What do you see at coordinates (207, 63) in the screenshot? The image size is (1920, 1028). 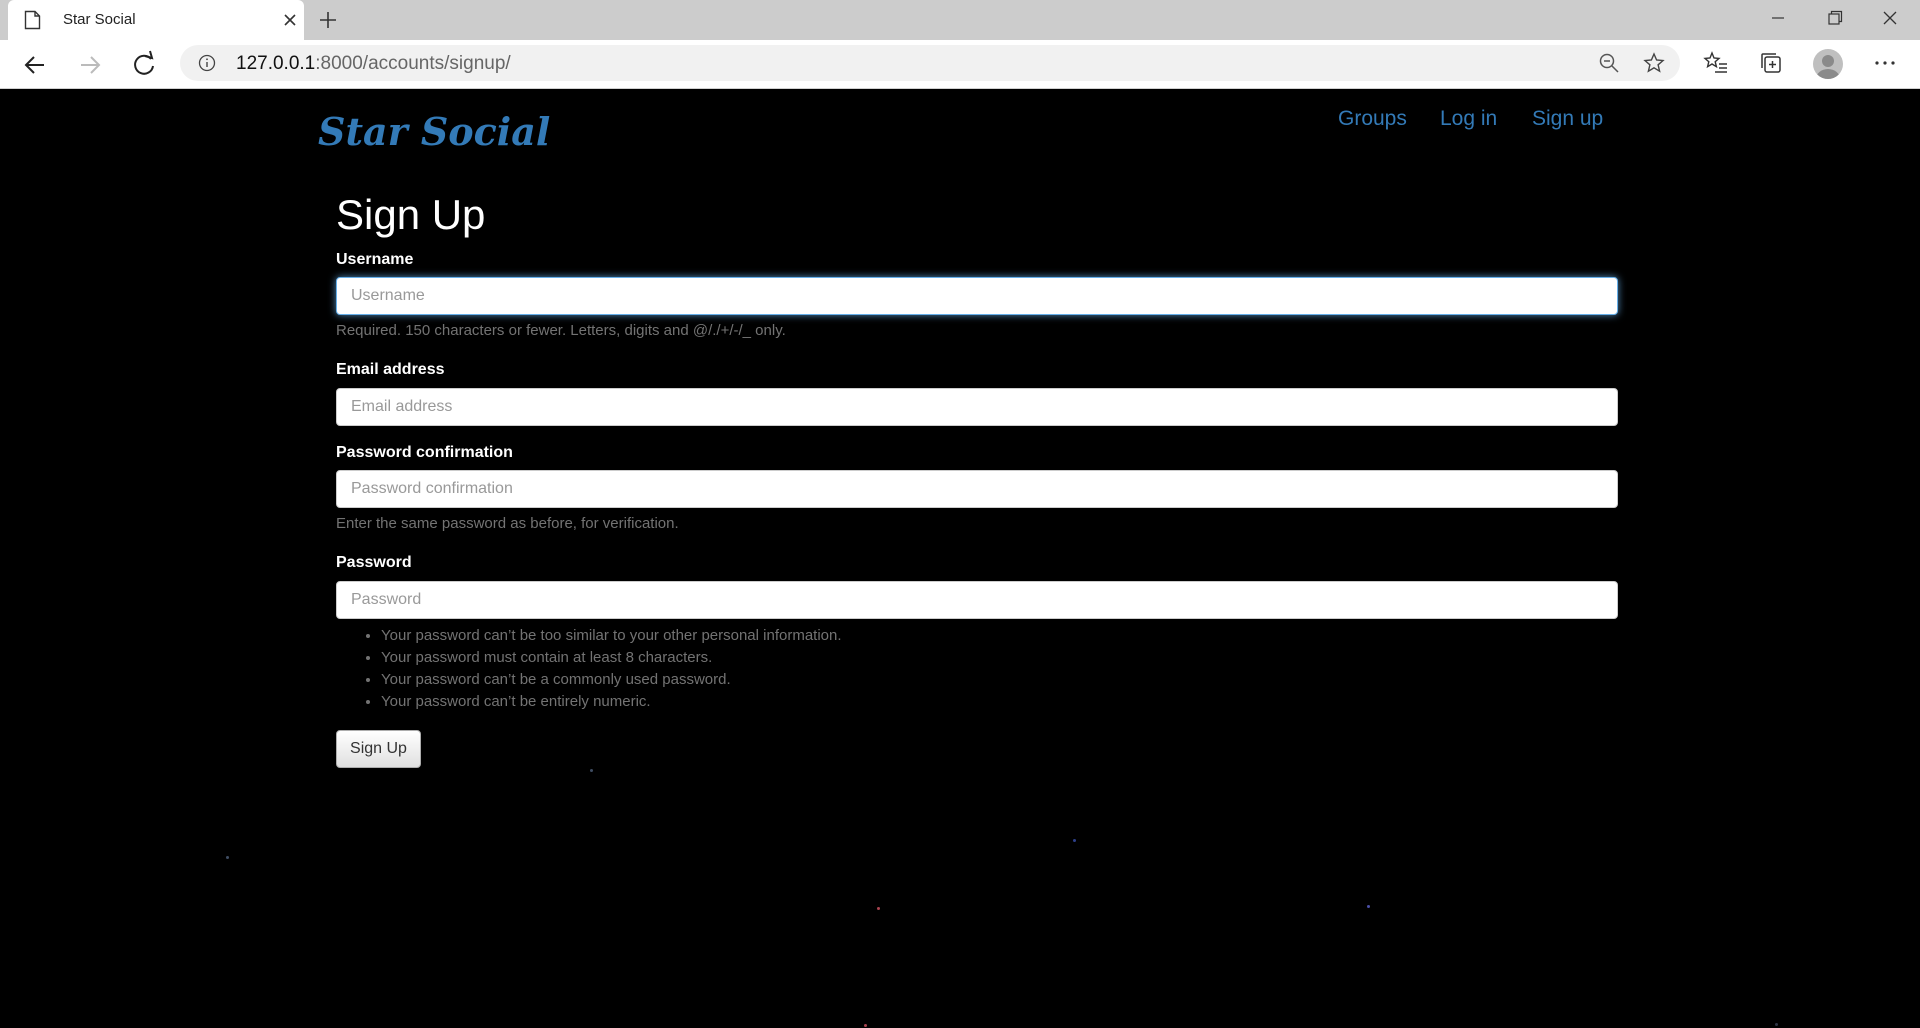 I see `info-icon` at bounding box center [207, 63].